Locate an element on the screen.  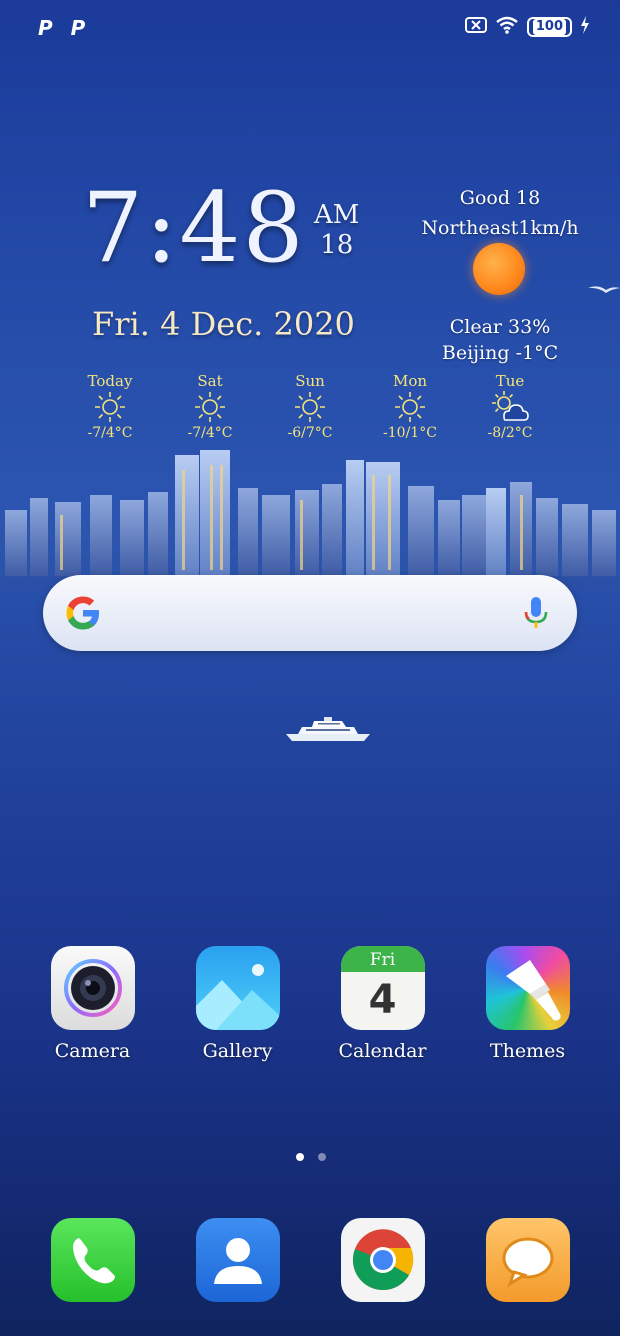
charging-icon is located at coordinates (585, 27).